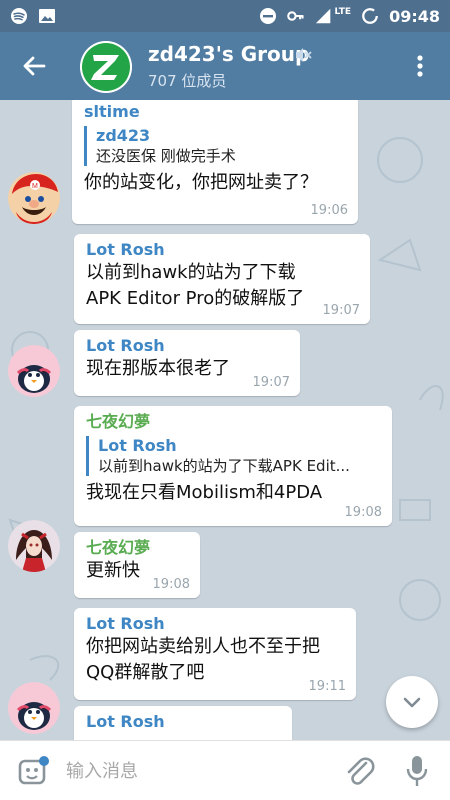 Image resolution: width=450 pixels, height=800 pixels. What do you see at coordinates (295, 16) in the screenshot?
I see `key-icon` at bounding box center [295, 16].